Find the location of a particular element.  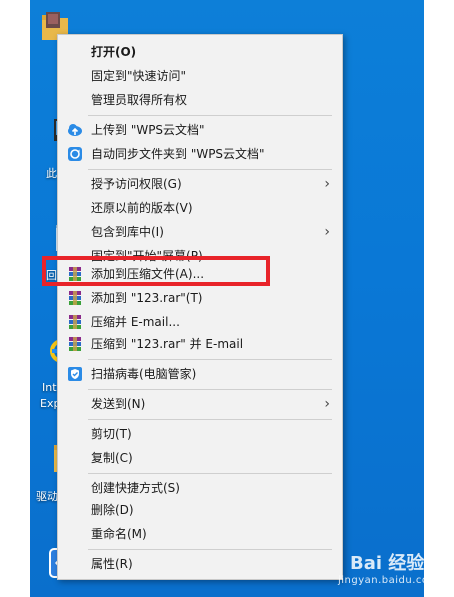

desktop-icon-label: 回 is located at coordinates (51, 275).